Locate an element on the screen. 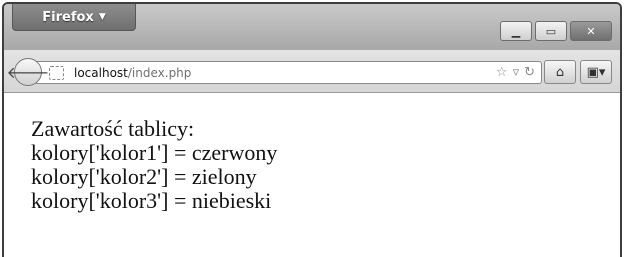  minimize-button: ▁ is located at coordinates (516, 31).